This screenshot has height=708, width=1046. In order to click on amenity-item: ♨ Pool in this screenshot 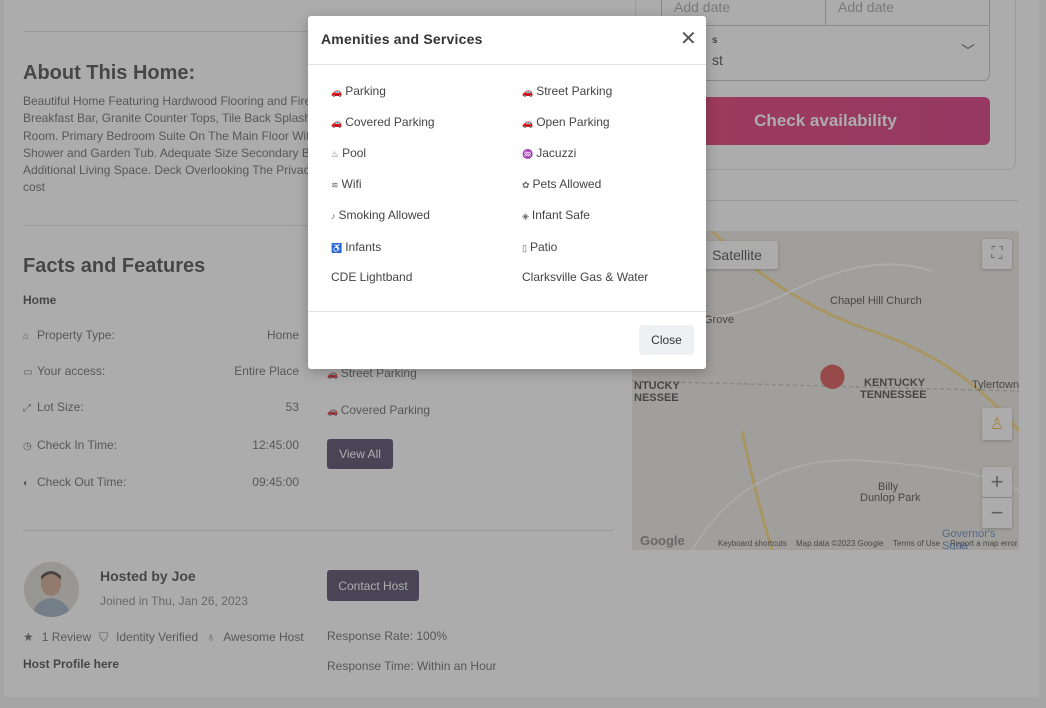, I will do `click(348, 153)`.